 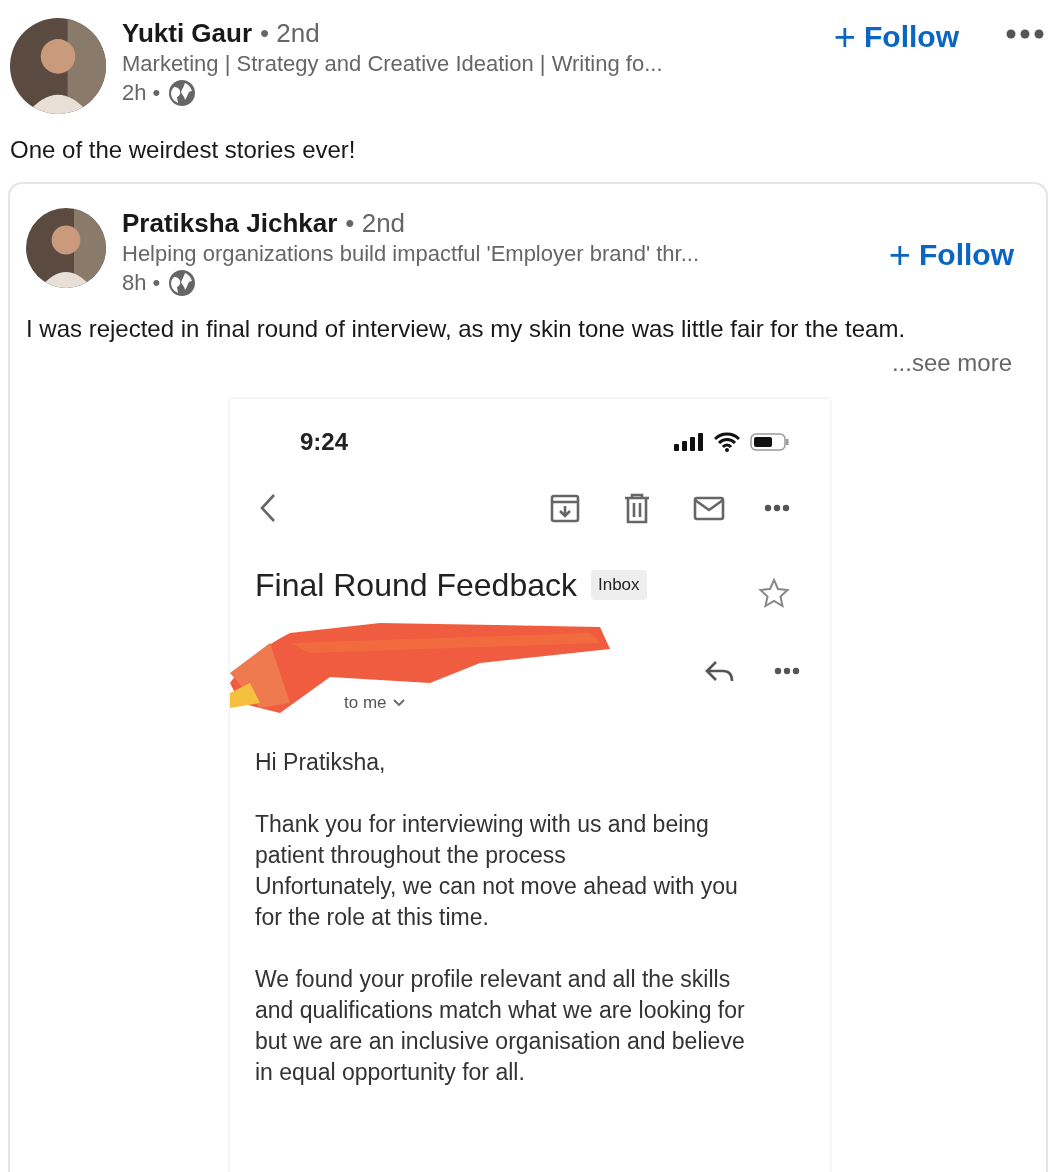 I want to click on email-paragraph: Hi Pratiksha,, so click(x=321, y=762).